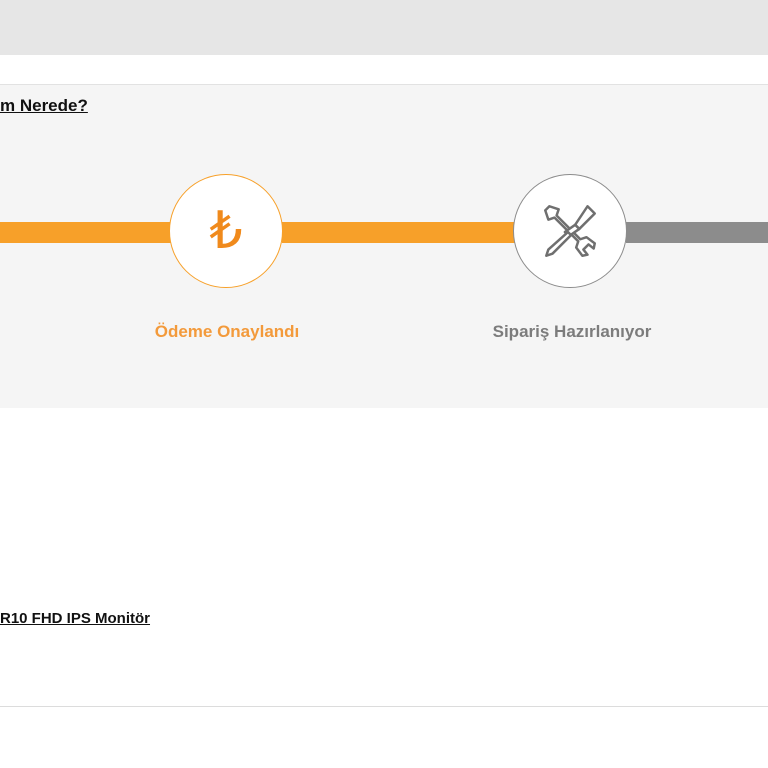 This screenshot has height=768, width=768. I want to click on step-label-order-preparing: Sipariş Hazırlanıyor, so click(572, 331).